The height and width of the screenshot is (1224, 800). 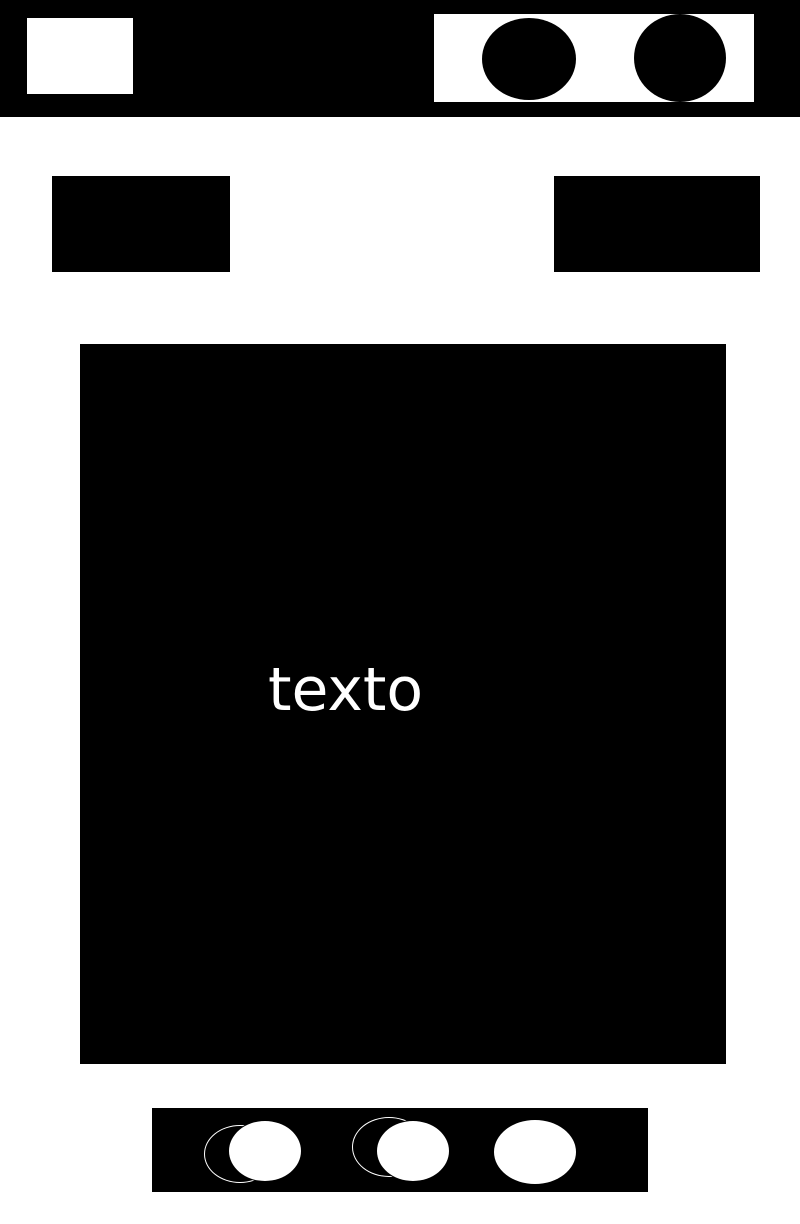 I want to click on main-text: texto, so click(x=346, y=690).